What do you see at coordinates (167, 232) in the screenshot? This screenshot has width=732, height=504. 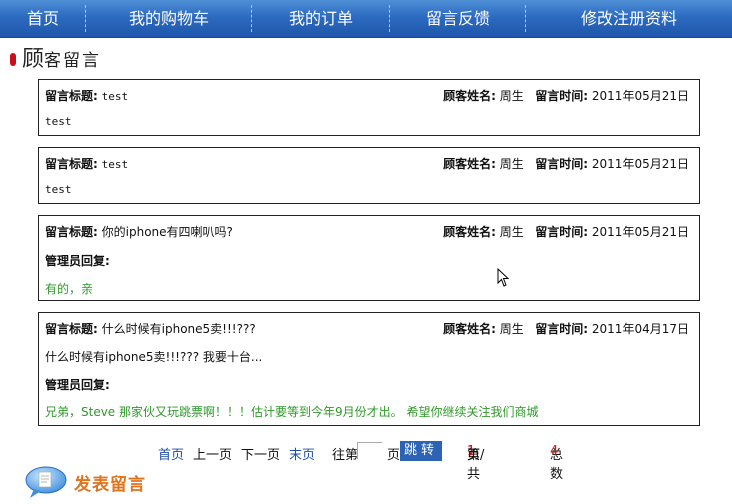 I see `message-title: 你的iphone有四喇叭吗?` at bounding box center [167, 232].